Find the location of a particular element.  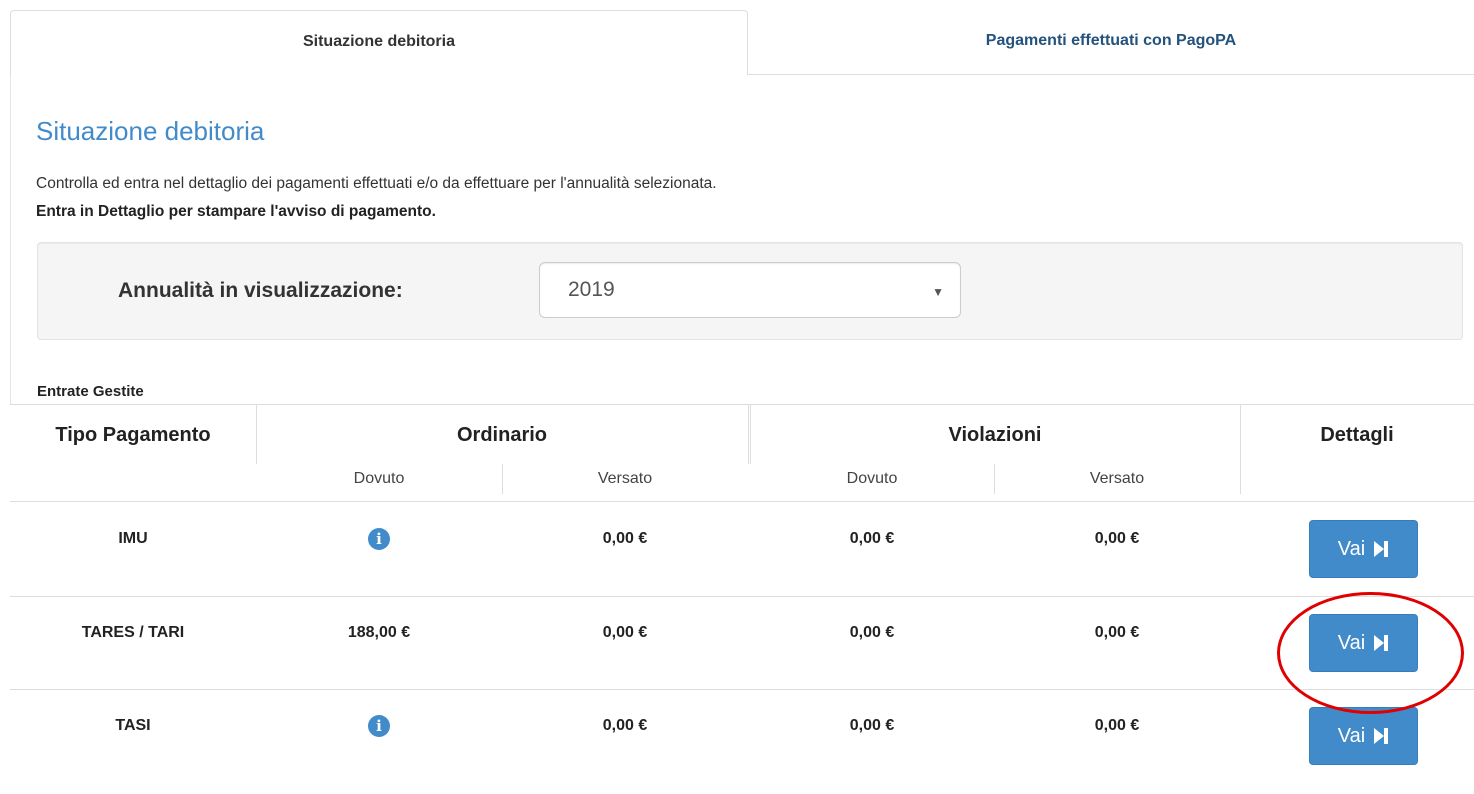

year-filter-panel: Annualità in visualizzazione: 2019 ▼ is located at coordinates (750, 291).